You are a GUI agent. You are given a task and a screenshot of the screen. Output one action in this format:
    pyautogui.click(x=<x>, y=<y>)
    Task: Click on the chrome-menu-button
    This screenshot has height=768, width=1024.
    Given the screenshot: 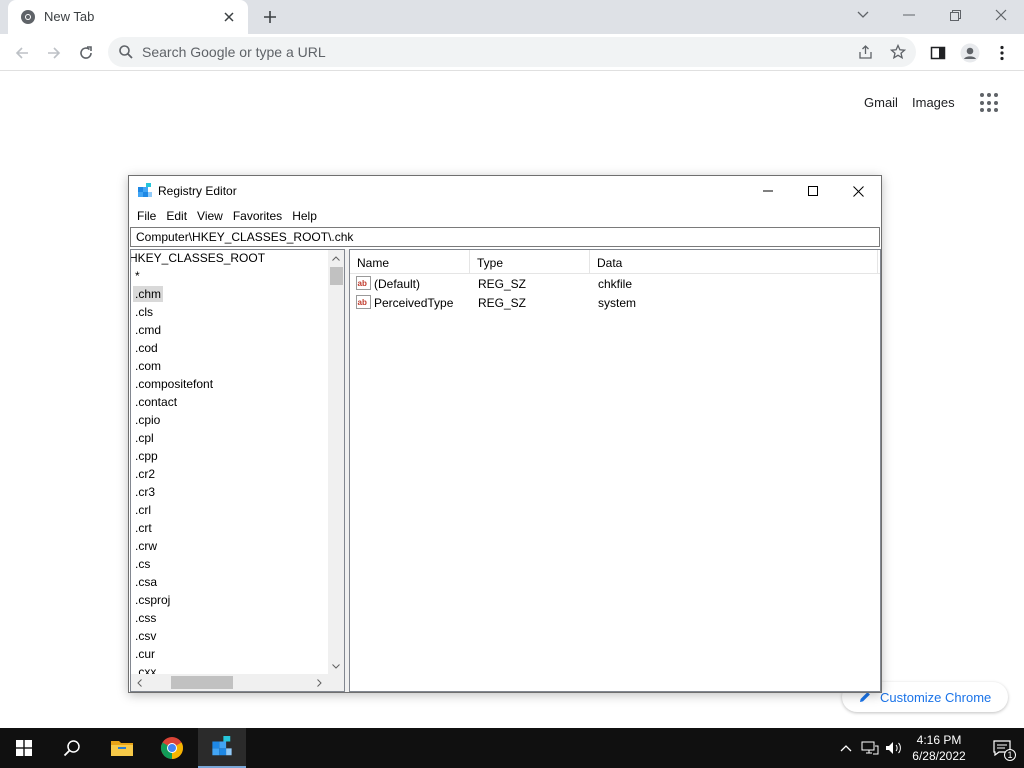 What is the action you would take?
    pyautogui.click(x=1002, y=53)
    